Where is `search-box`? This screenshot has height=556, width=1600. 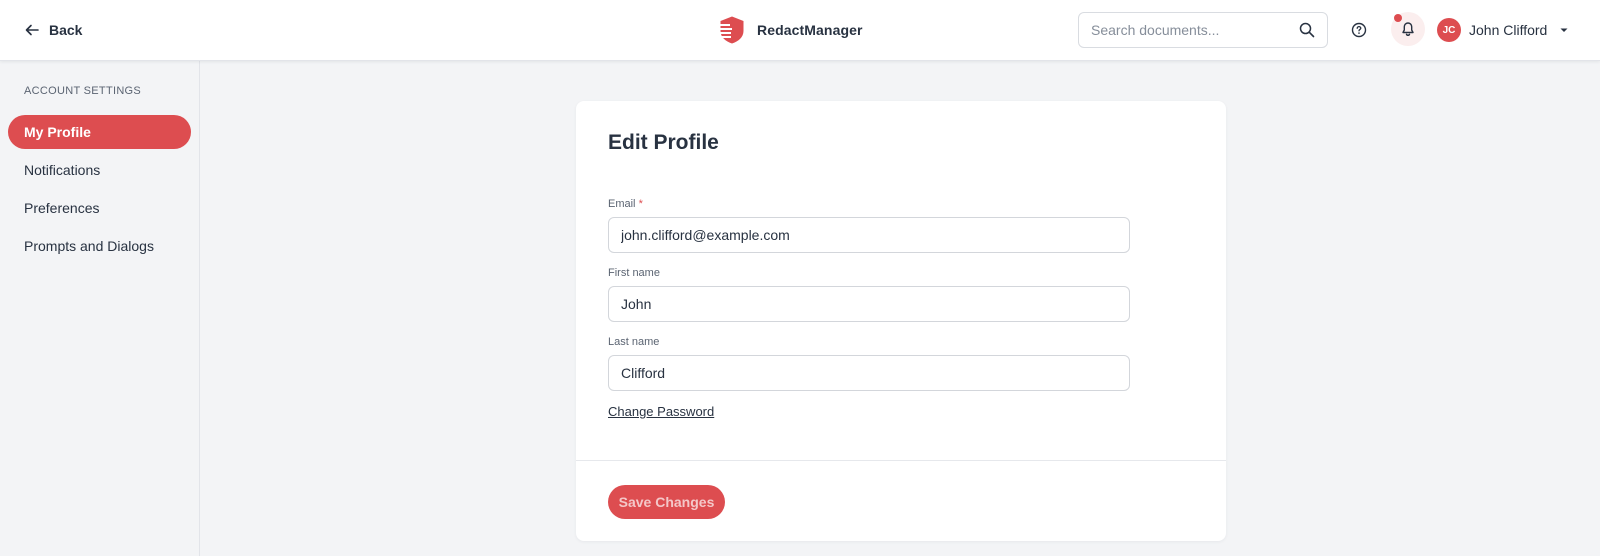
search-box is located at coordinates (1203, 30).